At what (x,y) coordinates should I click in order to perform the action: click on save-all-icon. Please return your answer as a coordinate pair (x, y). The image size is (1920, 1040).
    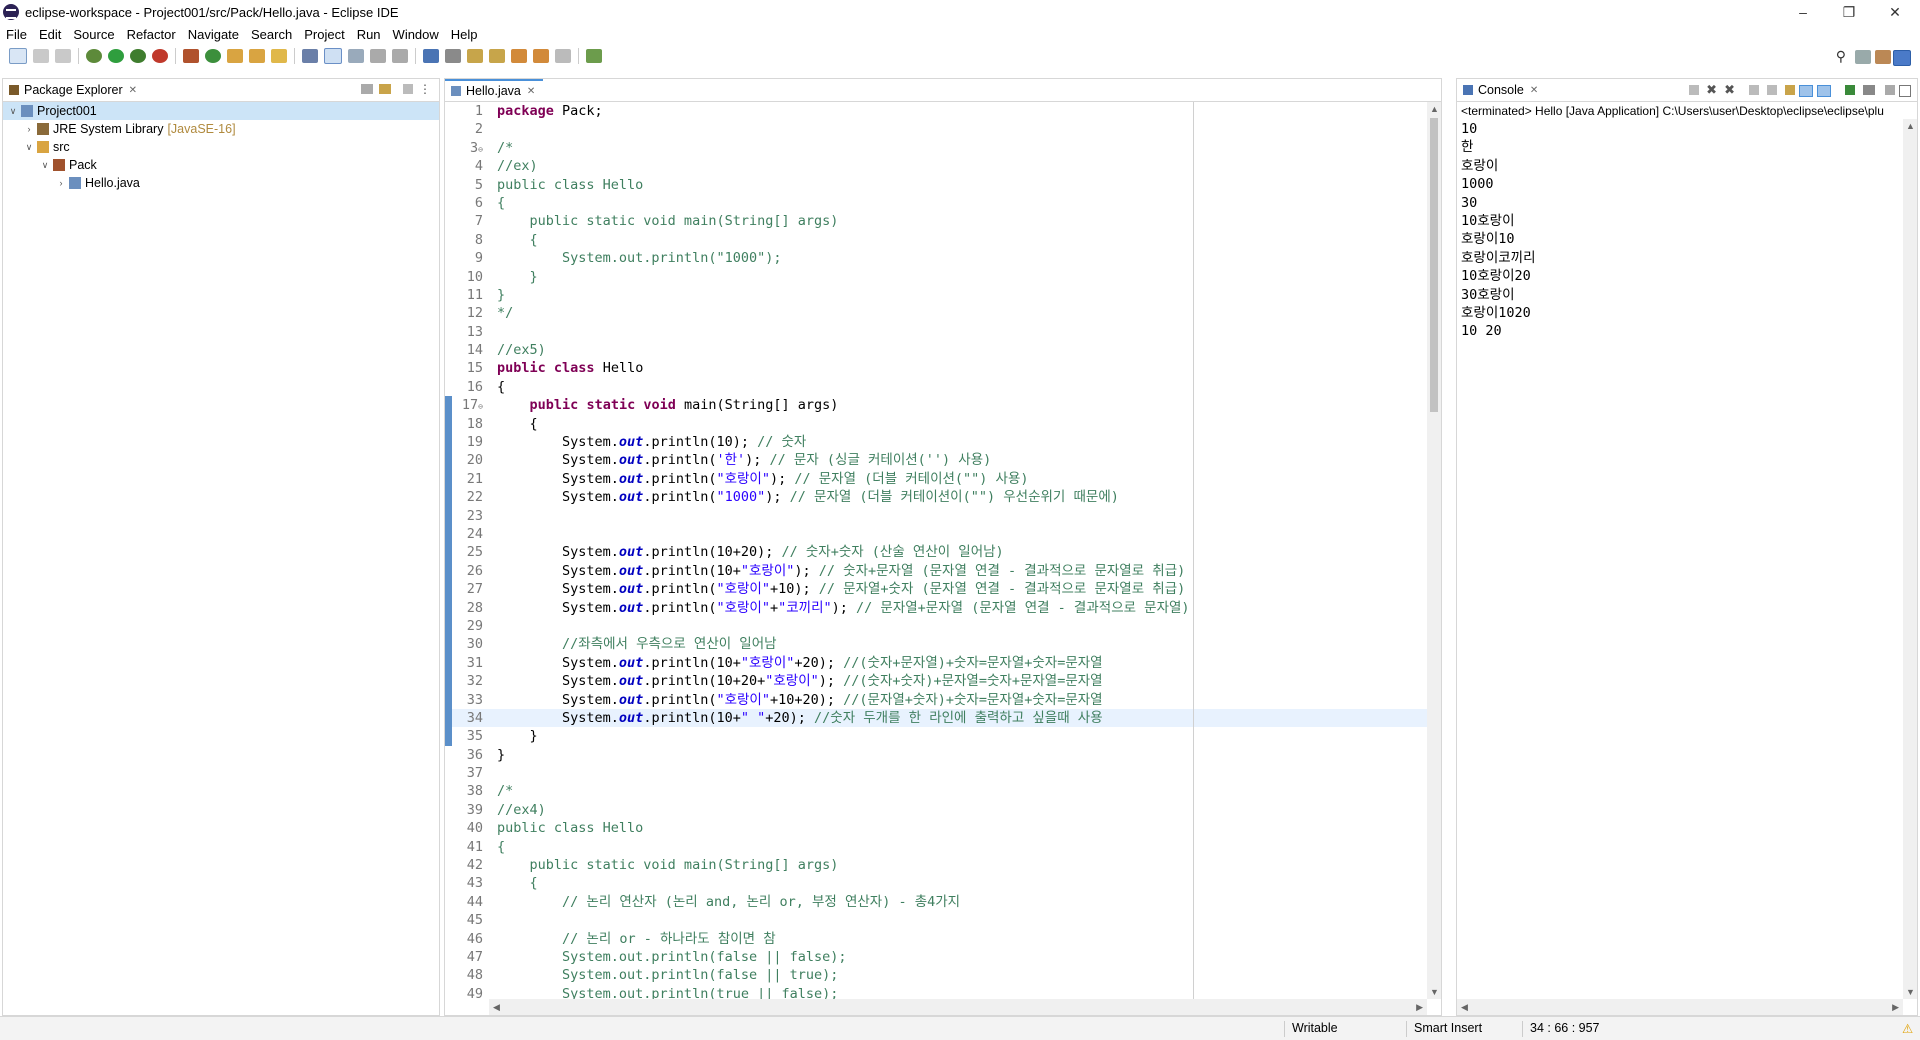
    Looking at the image, I should click on (63, 56).